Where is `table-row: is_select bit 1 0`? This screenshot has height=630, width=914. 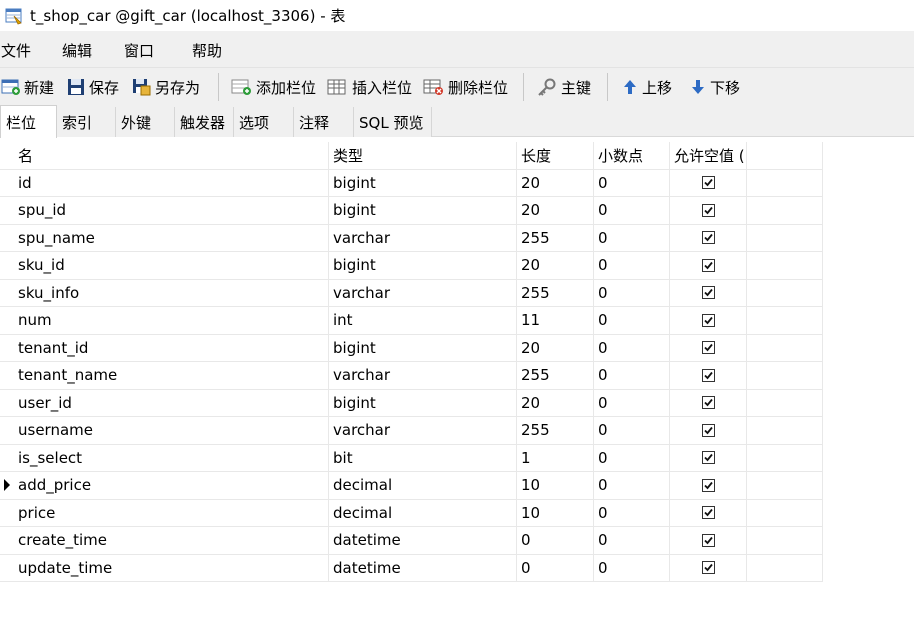 table-row: is_select bit 1 0 is located at coordinates (411, 458).